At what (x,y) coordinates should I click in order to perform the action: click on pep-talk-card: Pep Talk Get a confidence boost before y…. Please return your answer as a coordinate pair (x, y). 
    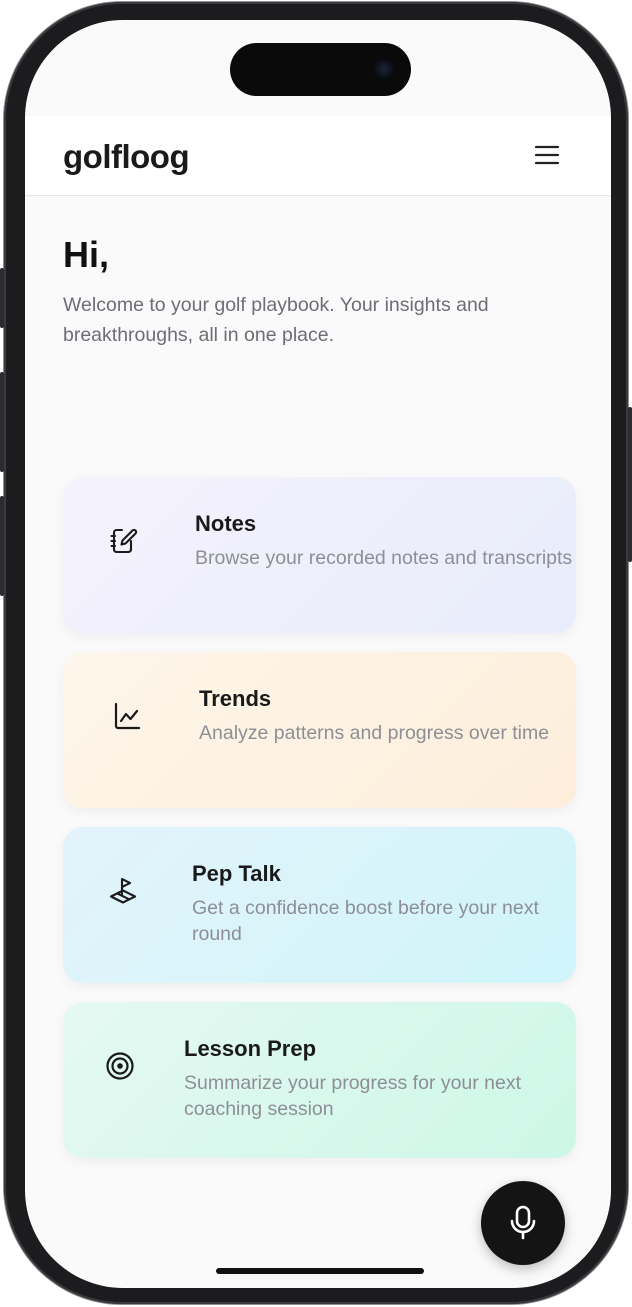
    Looking at the image, I should click on (319, 905).